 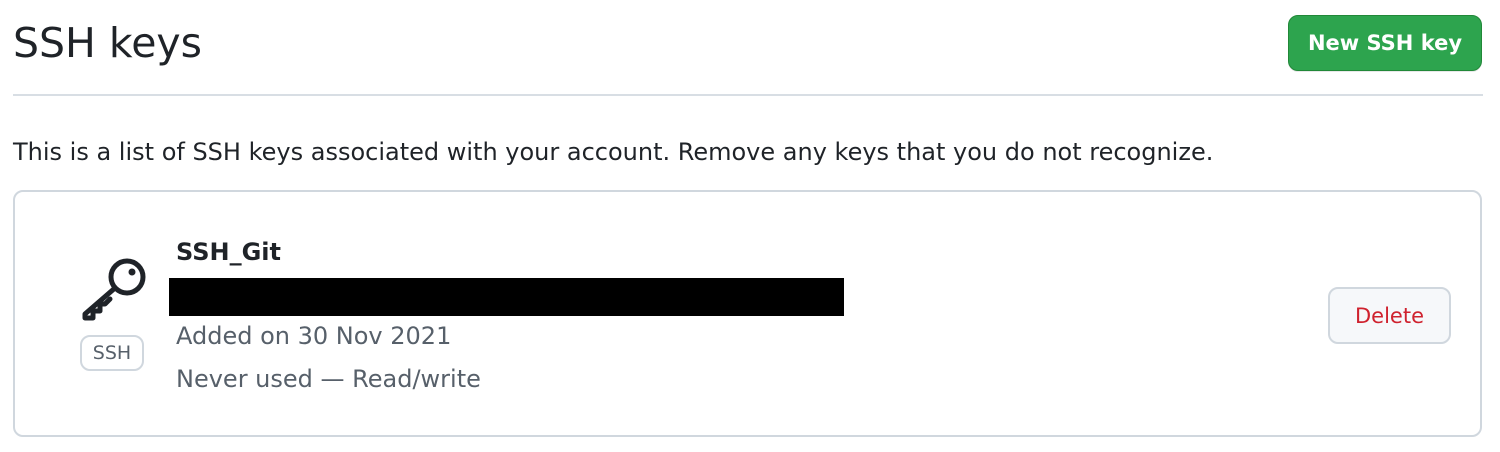 I want to click on key-type-badge: SSH, so click(x=112, y=353).